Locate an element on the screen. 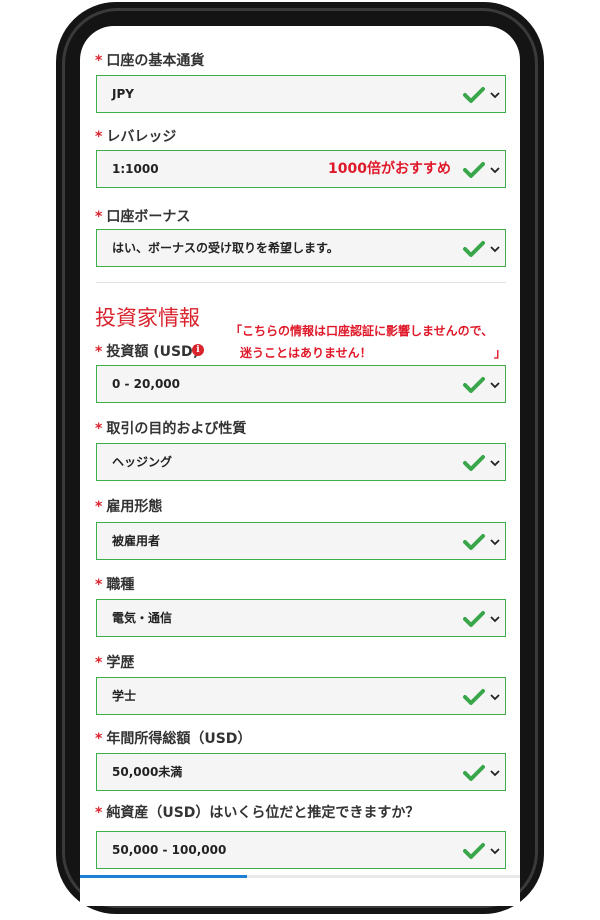  form-progress-bar is located at coordinates (300, 876).